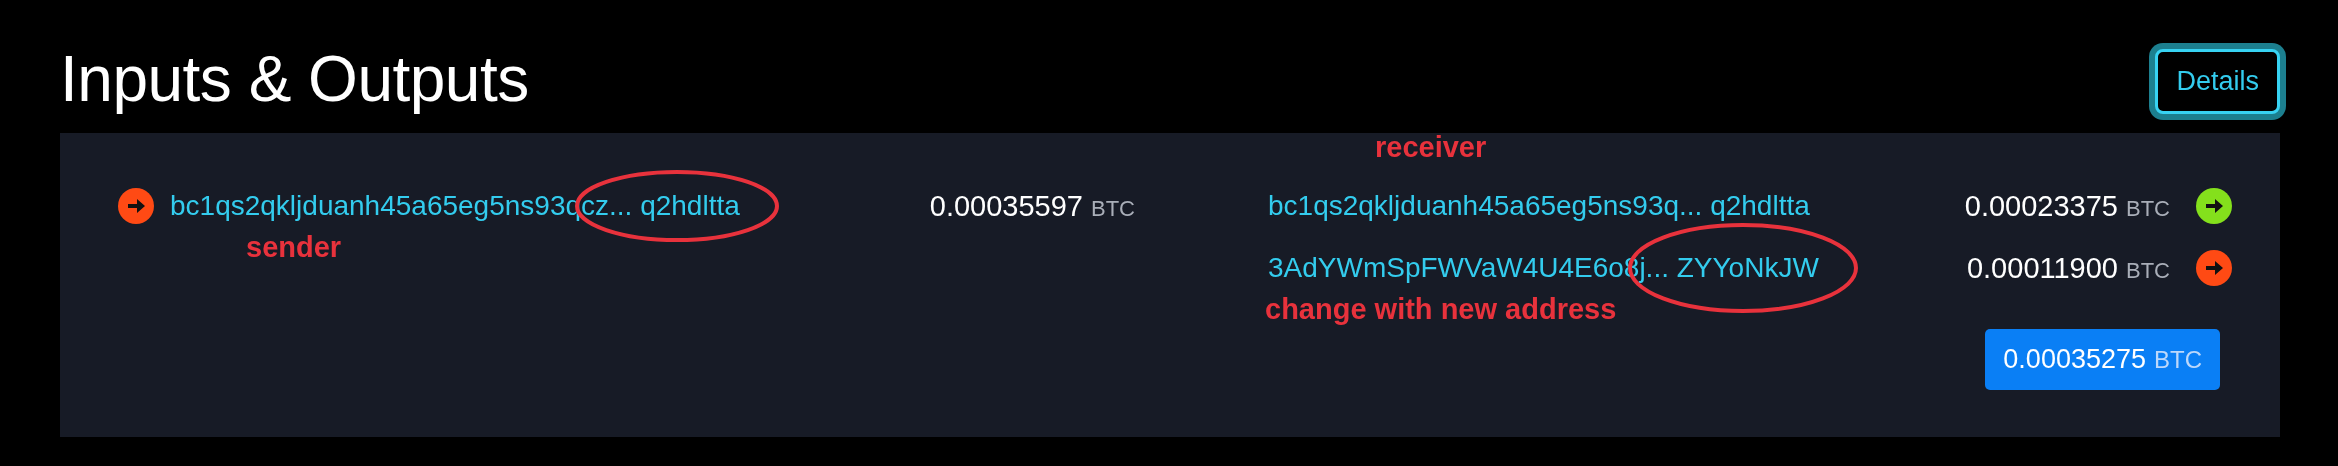 This screenshot has height=466, width=2338. What do you see at coordinates (294, 247) in the screenshot?
I see `annotation-label: sender` at bounding box center [294, 247].